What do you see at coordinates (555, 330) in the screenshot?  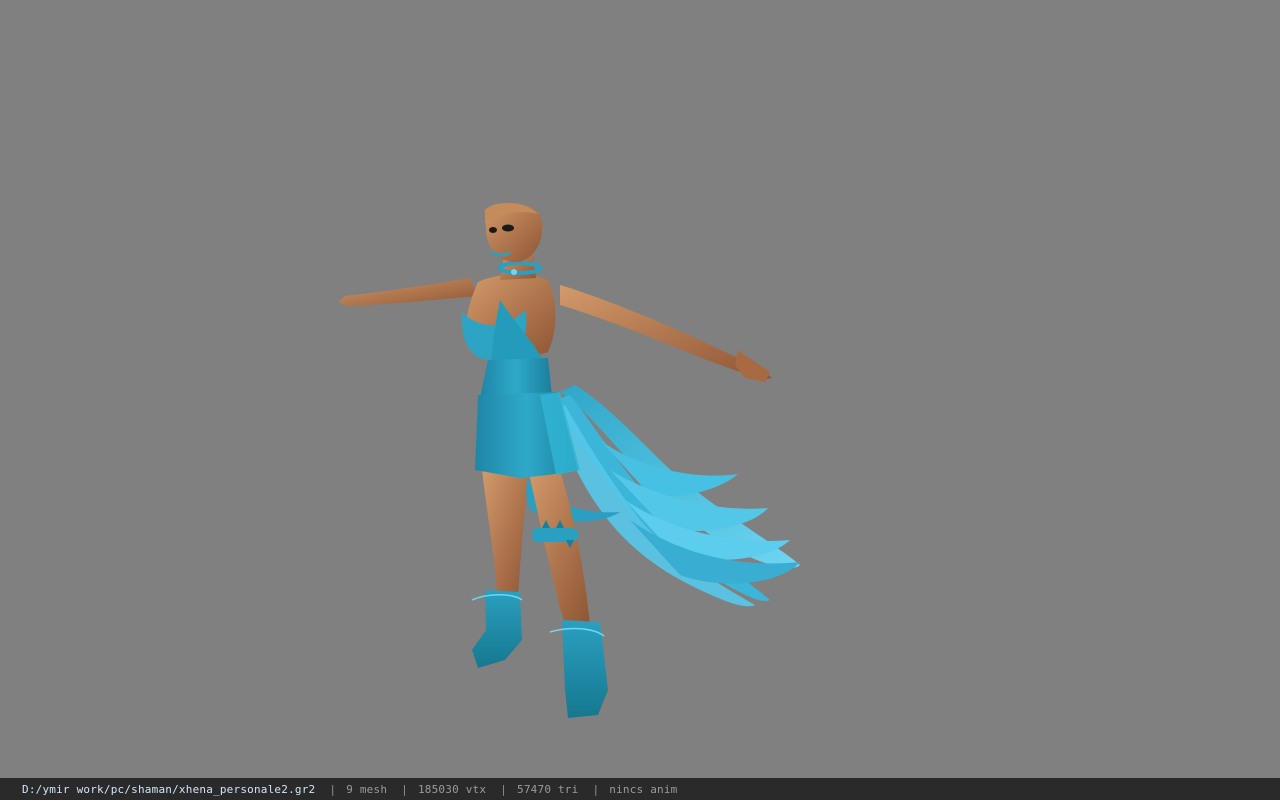 I see `arms` at bounding box center [555, 330].